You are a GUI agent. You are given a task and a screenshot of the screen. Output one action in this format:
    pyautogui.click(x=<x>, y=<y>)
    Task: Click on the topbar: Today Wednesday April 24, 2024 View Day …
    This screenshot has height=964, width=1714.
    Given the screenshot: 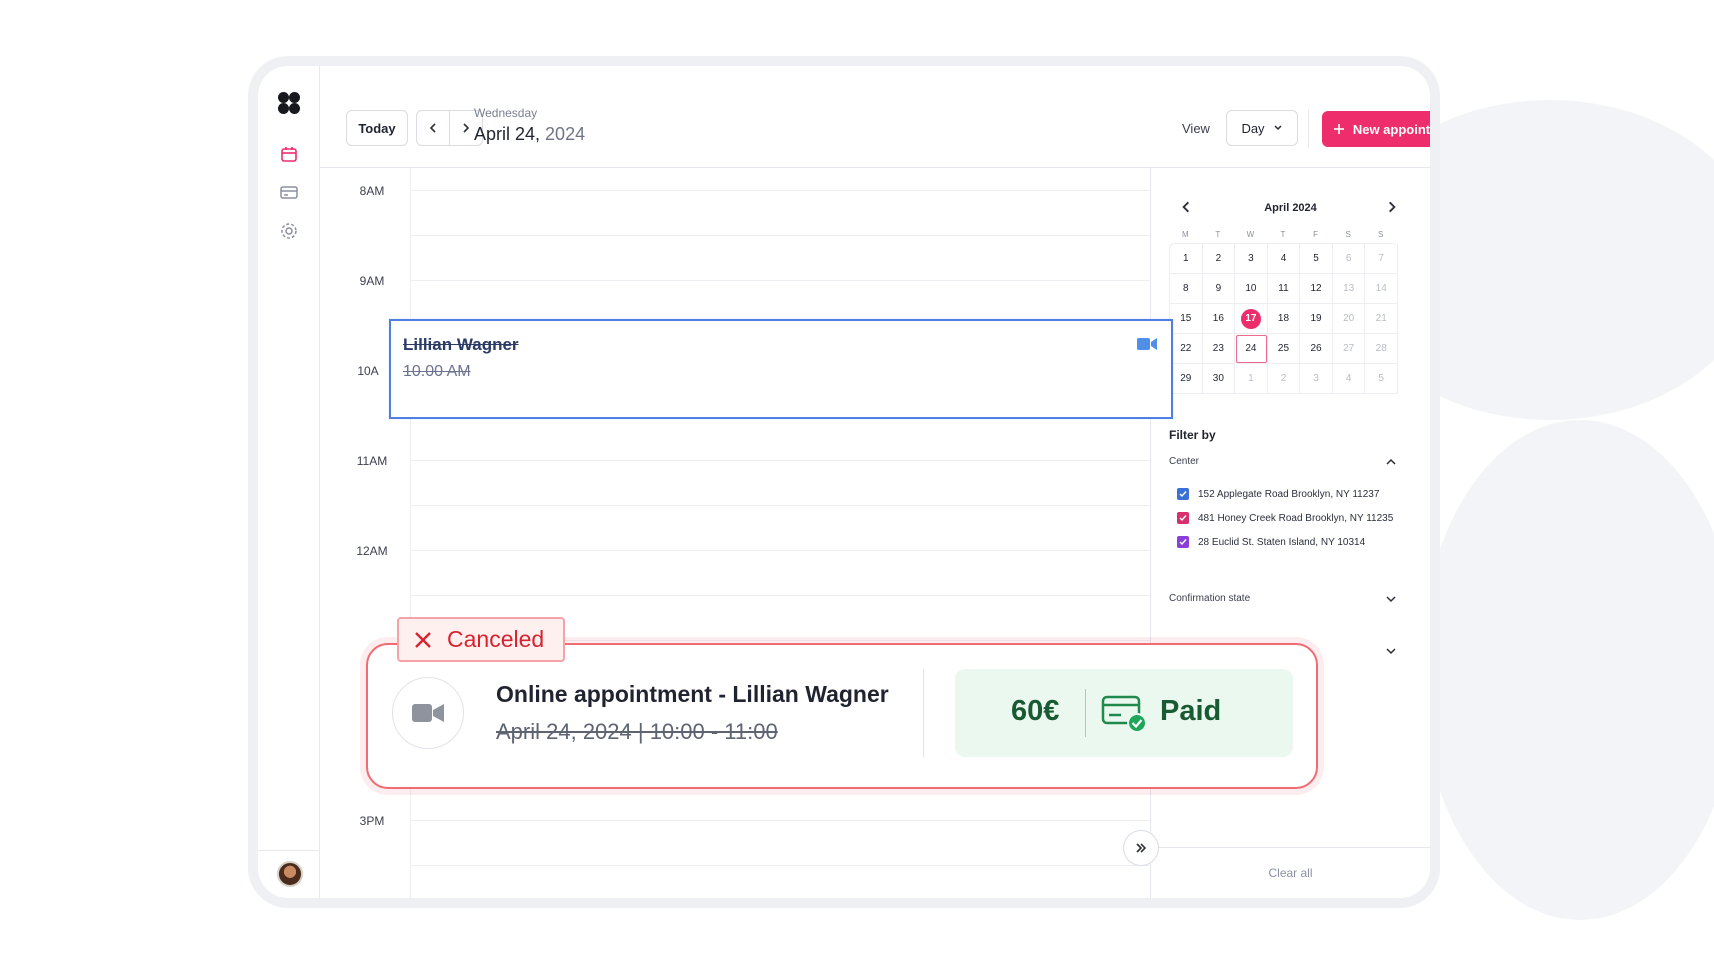 What is the action you would take?
    pyautogui.click(x=875, y=117)
    